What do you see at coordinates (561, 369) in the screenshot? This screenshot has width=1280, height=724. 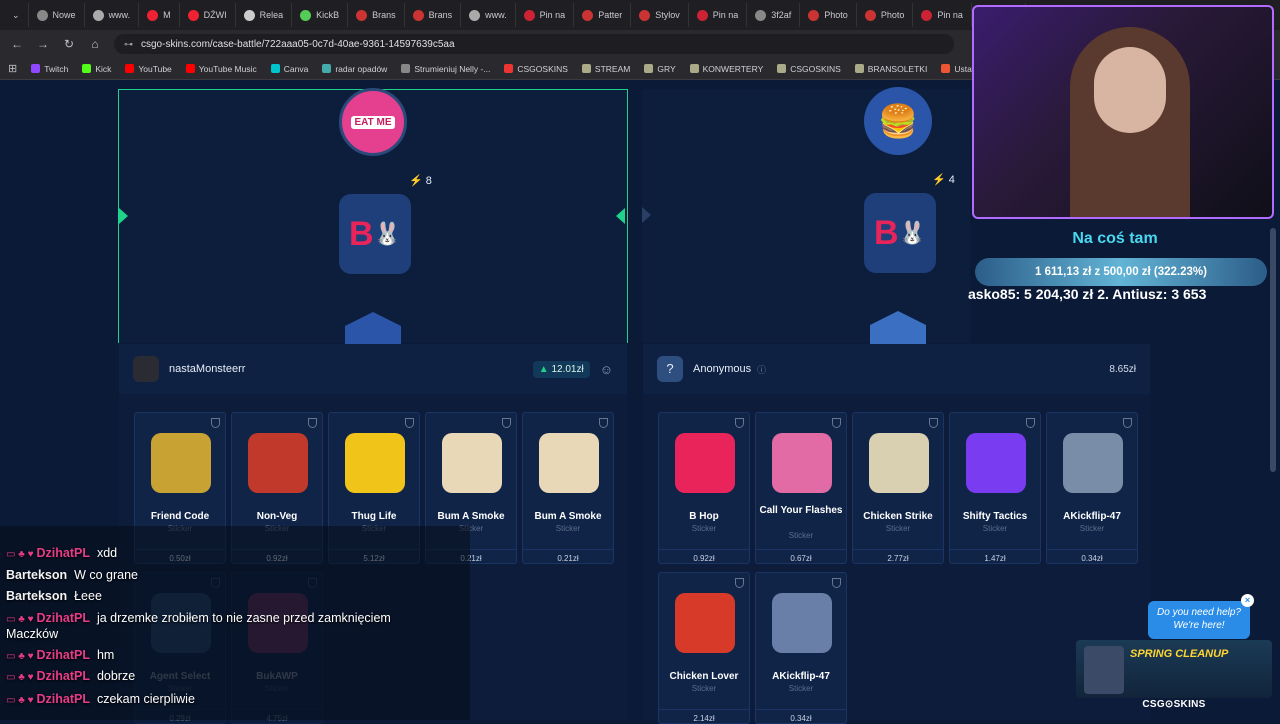 I see `player1-total: ▲ 12.01zł` at bounding box center [561, 369].